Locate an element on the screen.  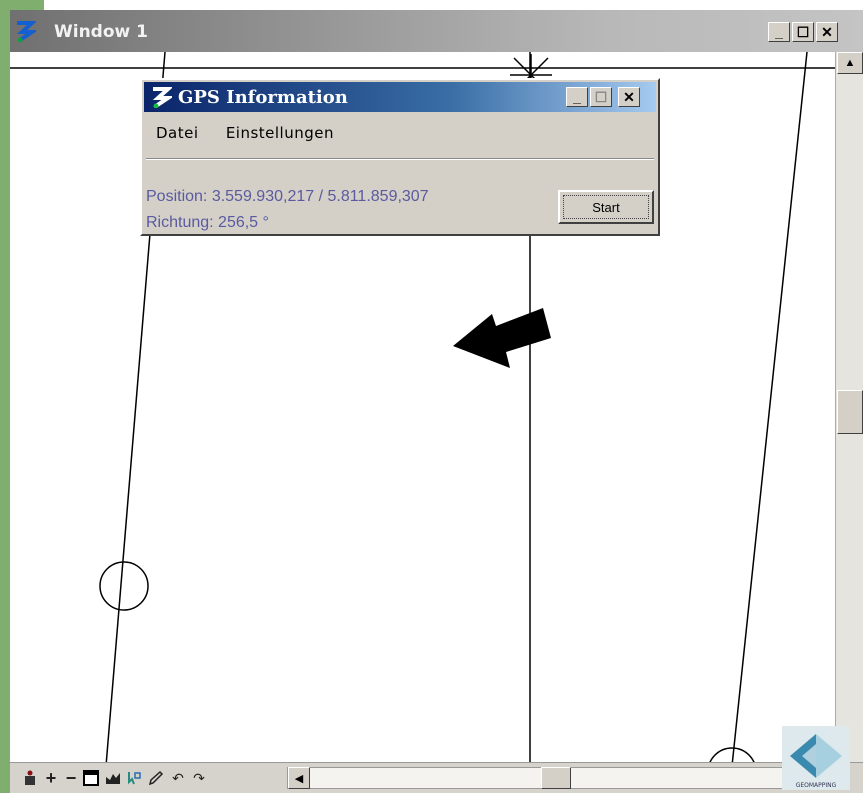
main-window-titlebar: Window 1 _ ☐ ✕ is located at coordinates (436, 31).